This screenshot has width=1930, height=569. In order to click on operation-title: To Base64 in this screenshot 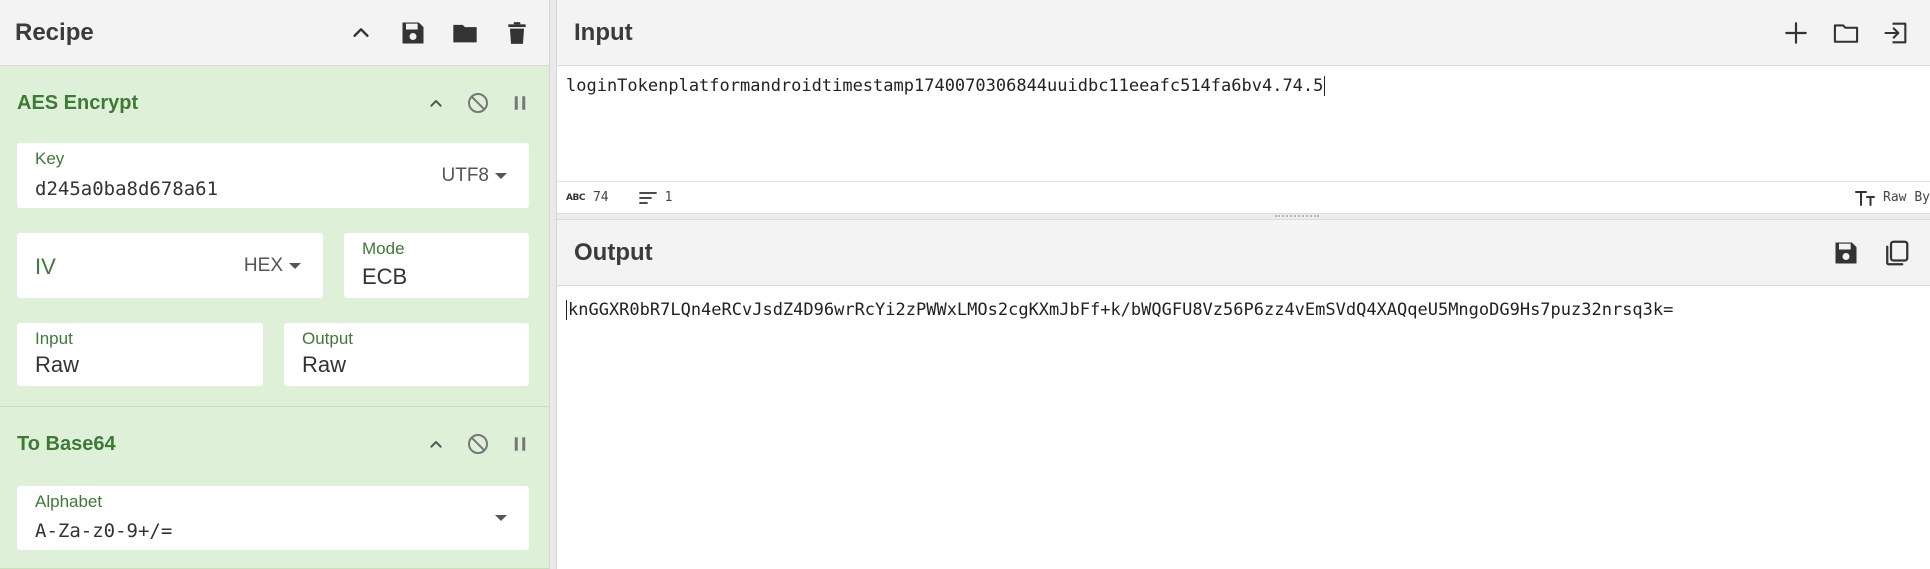, I will do `click(66, 443)`.